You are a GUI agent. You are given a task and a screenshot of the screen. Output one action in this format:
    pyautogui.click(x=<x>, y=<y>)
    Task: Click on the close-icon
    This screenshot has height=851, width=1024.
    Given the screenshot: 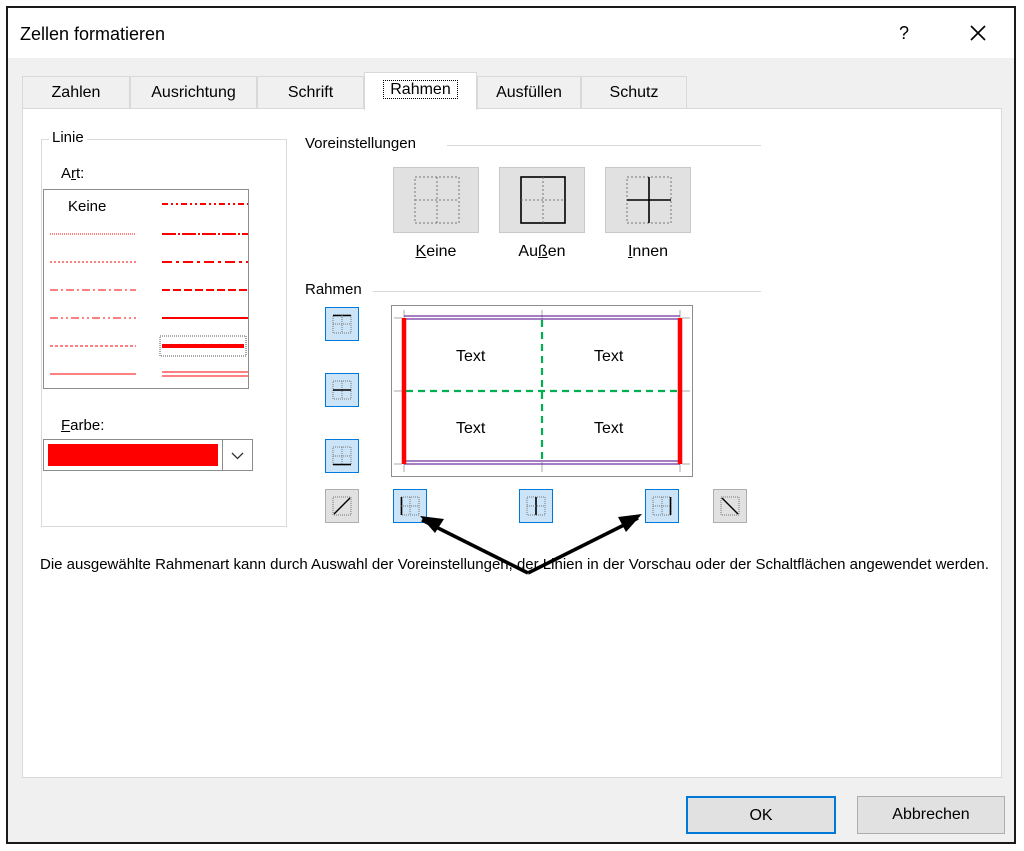 What is the action you would take?
    pyautogui.click(x=978, y=33)
    